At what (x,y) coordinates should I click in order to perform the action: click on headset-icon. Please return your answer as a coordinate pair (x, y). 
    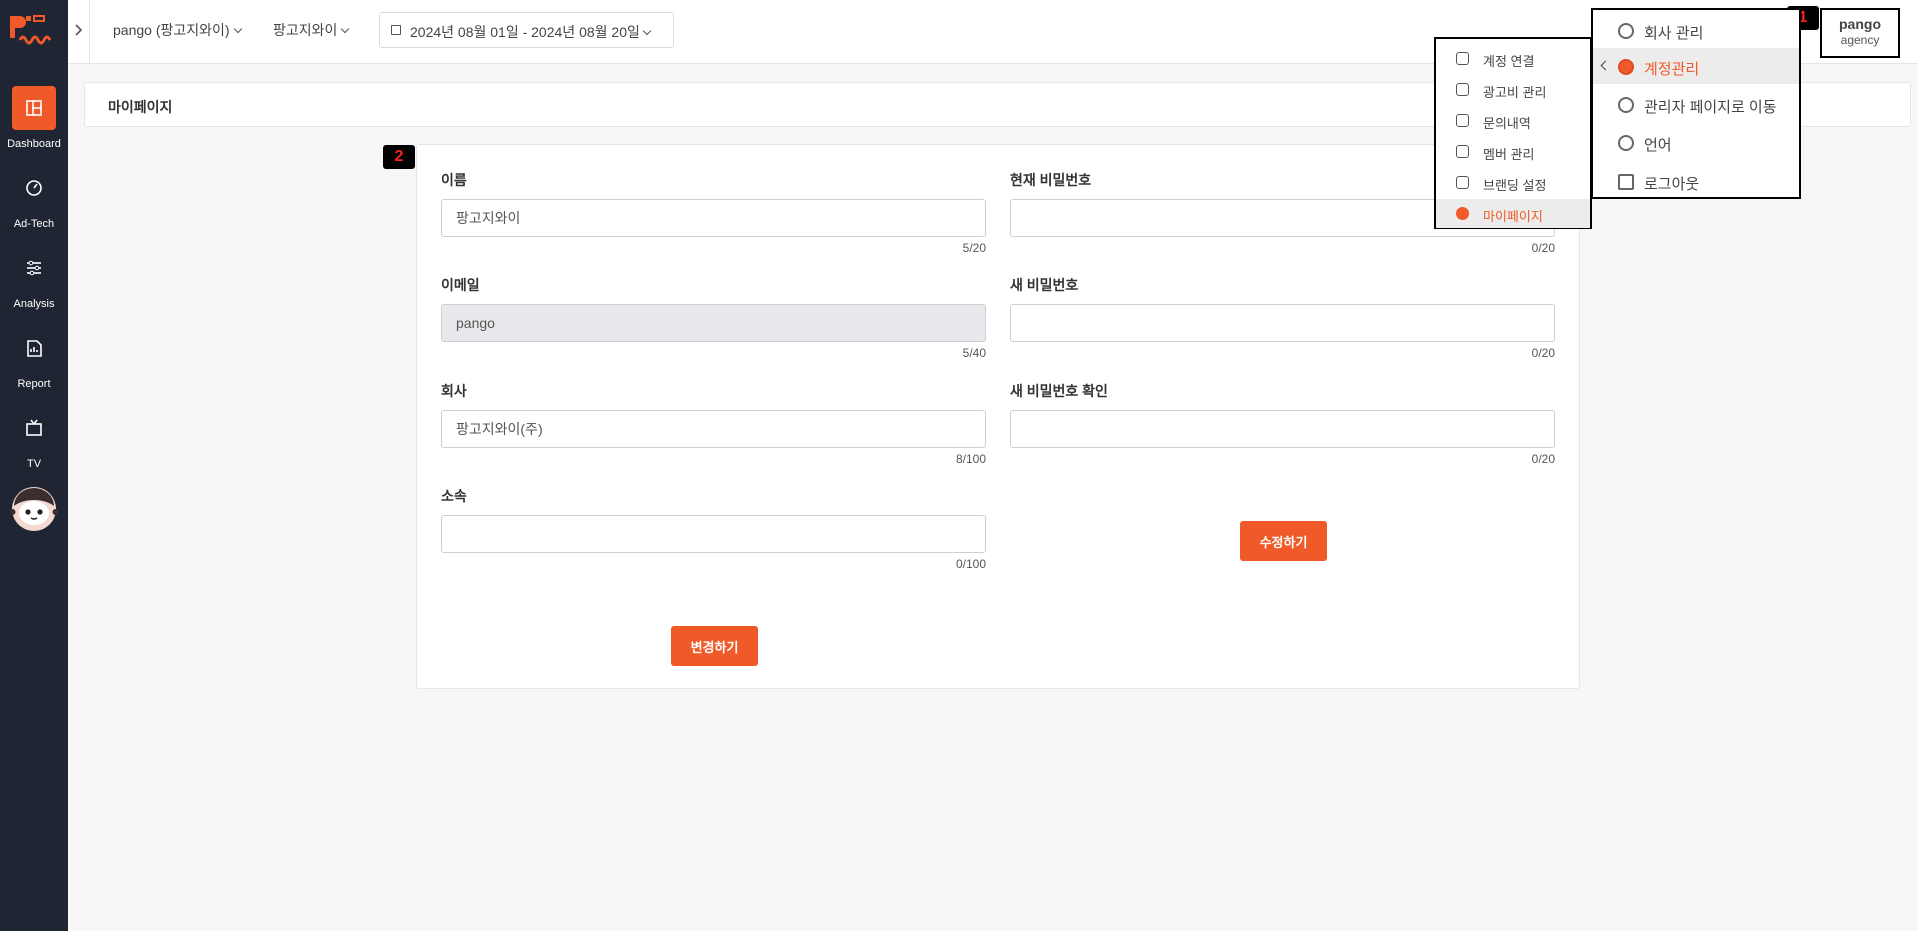
    Looking at the image, I should click on (1462, 120).